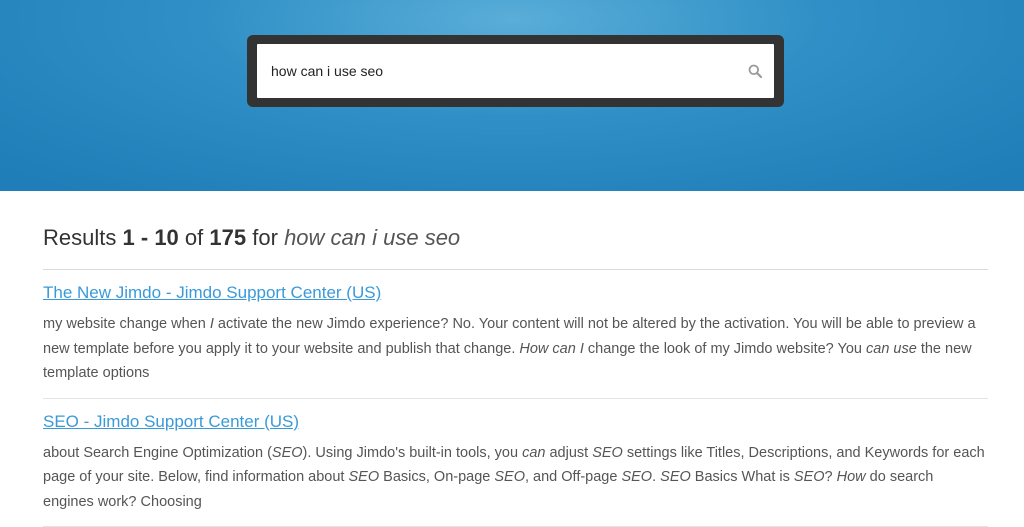 This screenshot has width=1024, height=527. Describe the element at coordinates (126, 324) in the screenshot. I see `snippet-text: my website change when` at that location.